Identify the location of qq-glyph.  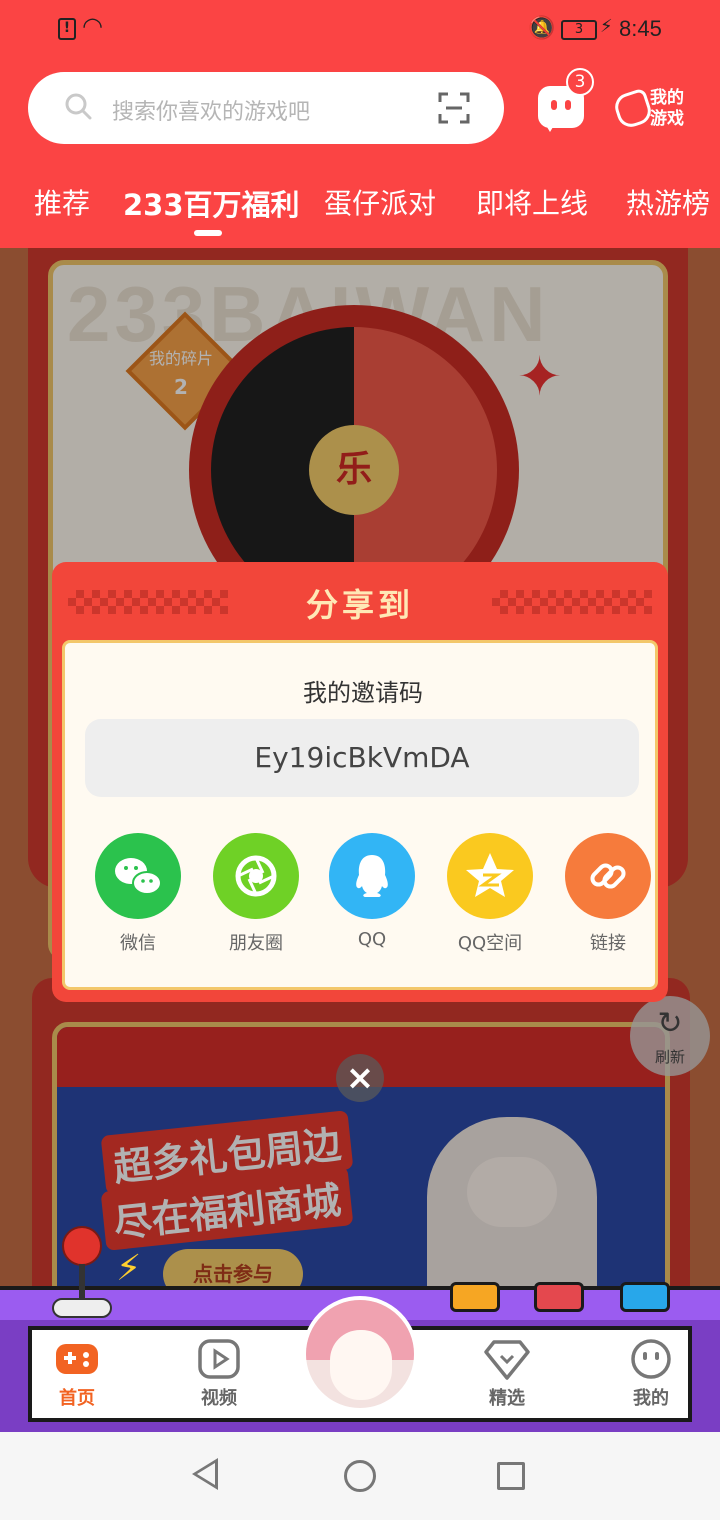
(372, 876).